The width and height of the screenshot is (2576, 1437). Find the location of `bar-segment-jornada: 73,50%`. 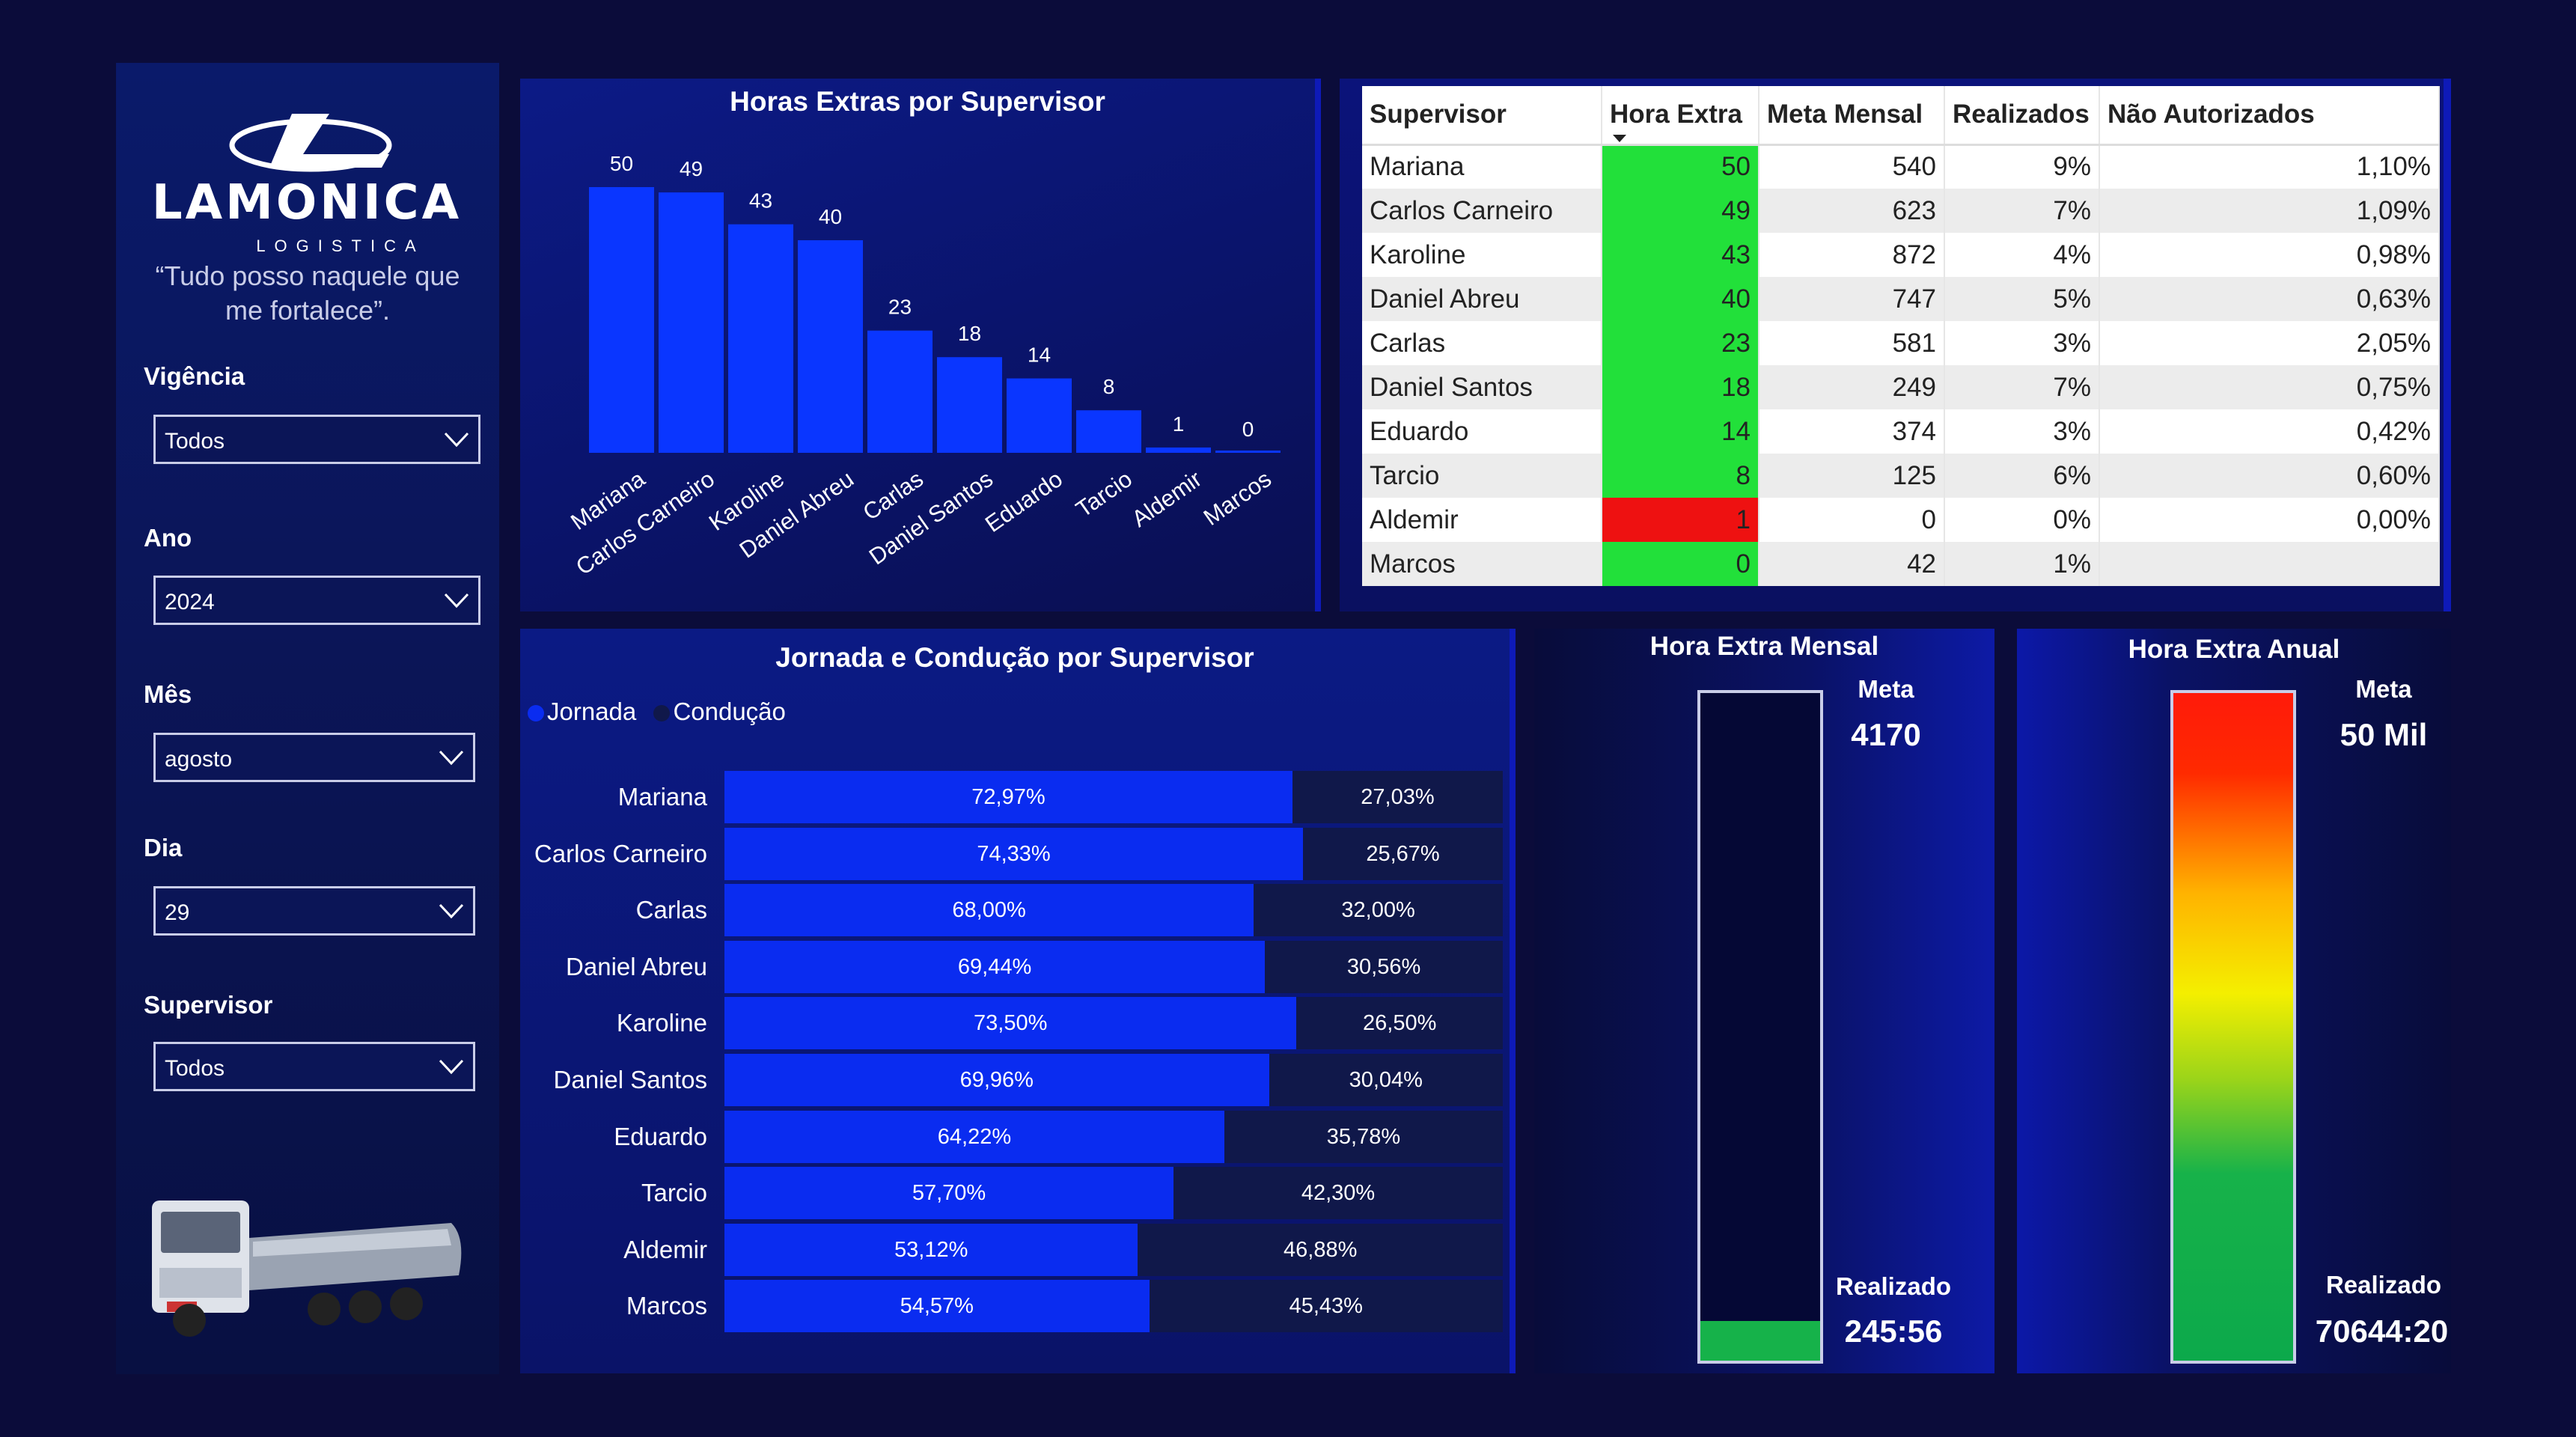

bar-segment-jornada: 73,50% is located at coordinates (1010, 1023).